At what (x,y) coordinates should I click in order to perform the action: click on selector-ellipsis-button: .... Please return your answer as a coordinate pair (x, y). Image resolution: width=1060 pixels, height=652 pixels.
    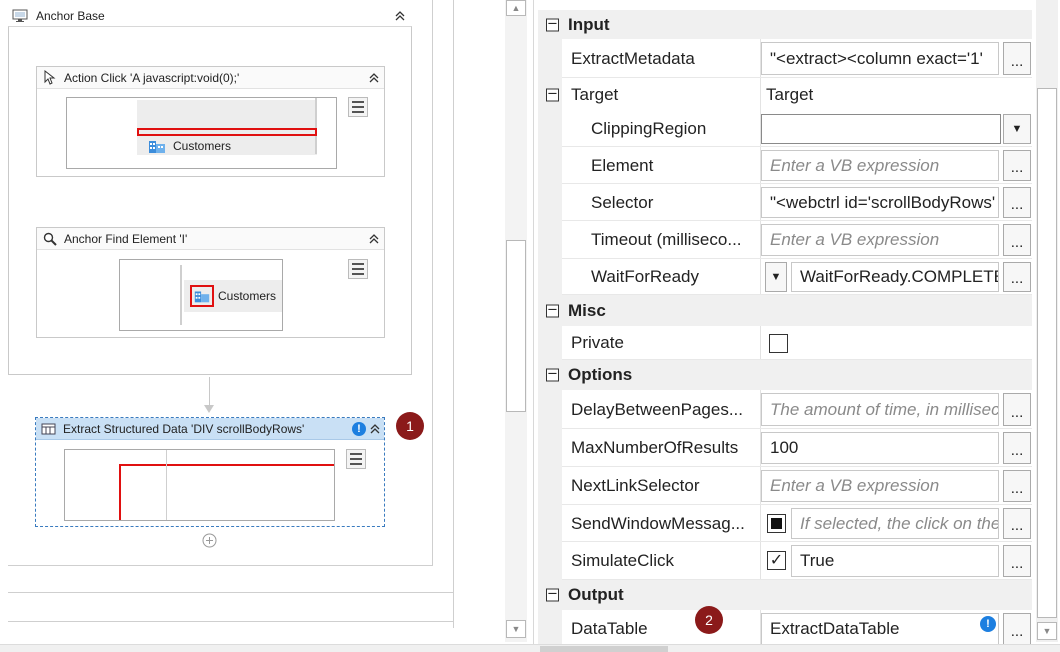
    Looking at the image, I should click on (1017, 202).